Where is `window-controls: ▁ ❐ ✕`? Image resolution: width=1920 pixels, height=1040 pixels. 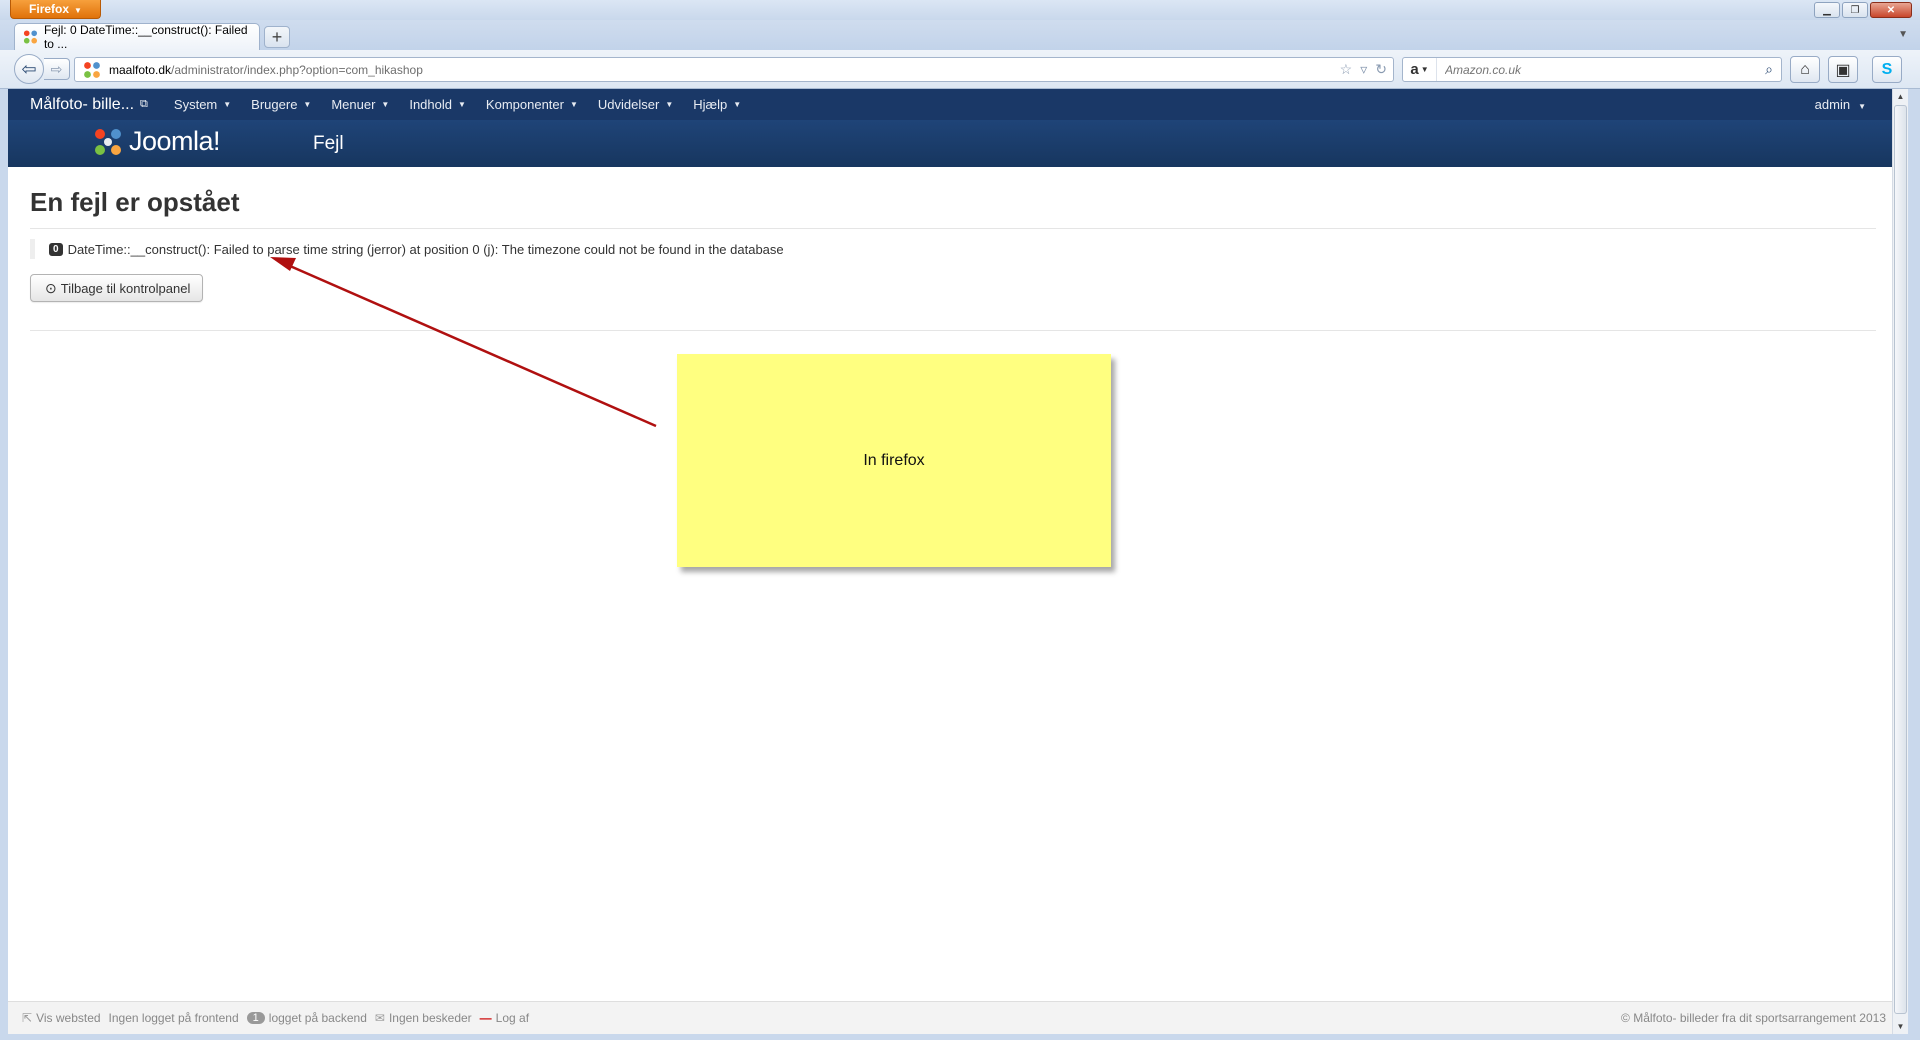 window-controls: ▁ ❐ ✕ is located at coordinates (1863, 10).